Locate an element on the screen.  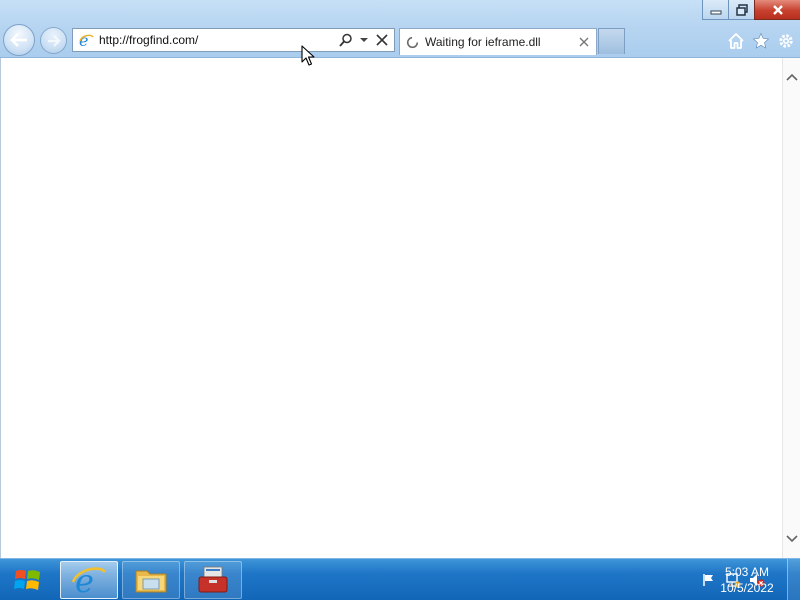
tab-close-icon is located at coordinates (584, 42).